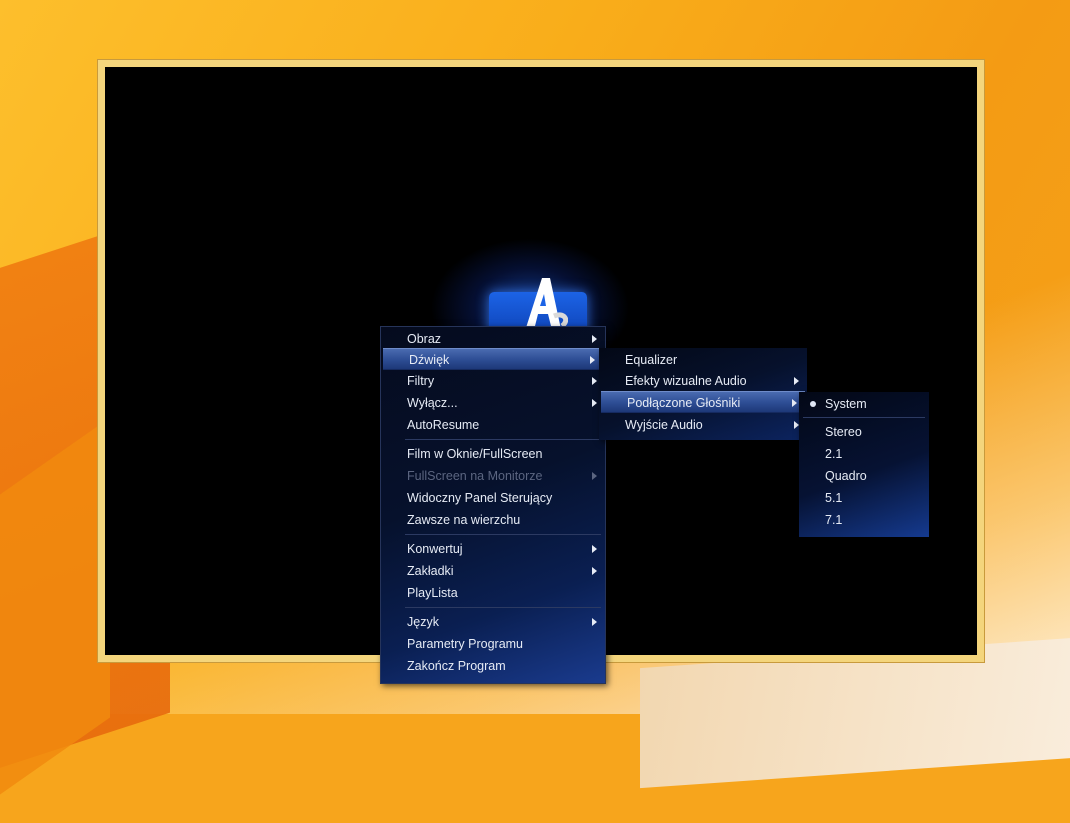 Image resolution: width=1070 pixels, height=823 pixels. I want to click on speakers-submenu: System Stereo 2.1 Quadro 5.1 7.1, so click(864, 464).